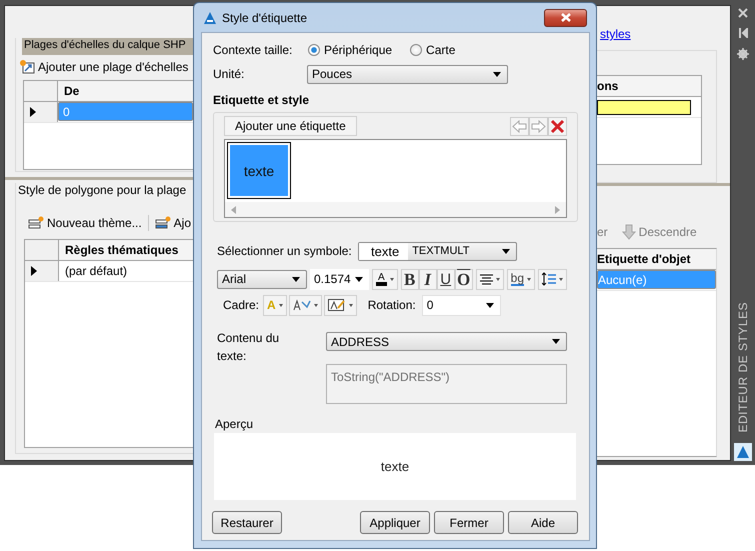 The image size is (755, 551). Describe the element at coordinates (629, 232) in the screenshot. I see `down-arrow-icon` at that location.